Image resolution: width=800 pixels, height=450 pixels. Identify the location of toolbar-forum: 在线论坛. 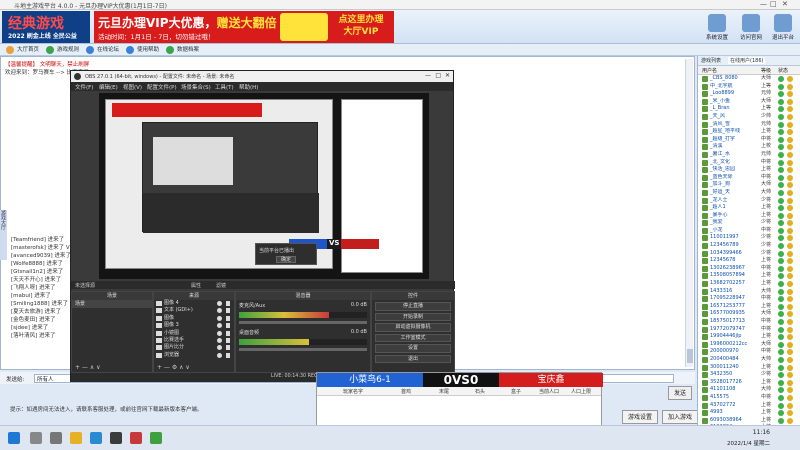
(102, 50).